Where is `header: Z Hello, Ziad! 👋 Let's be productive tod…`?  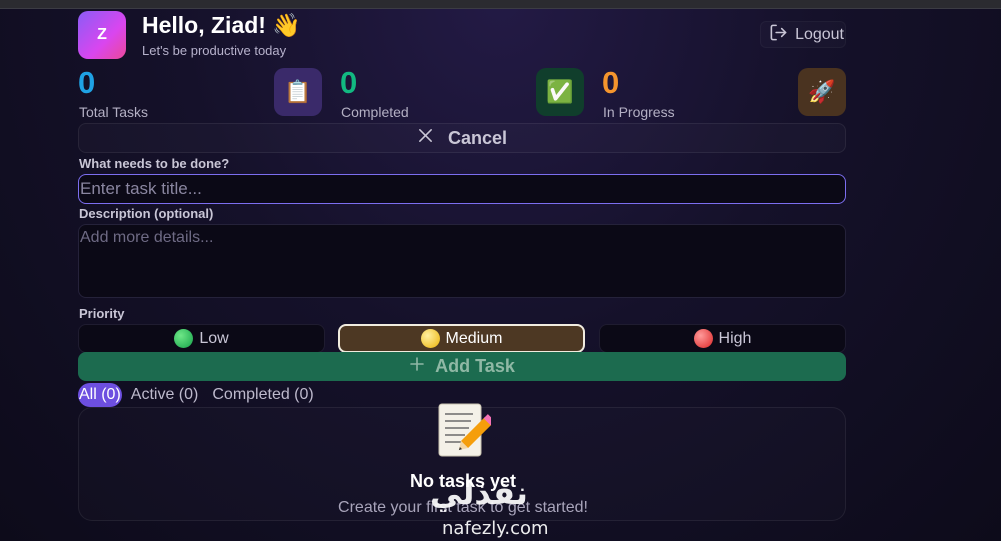
header: Z Hello, Ziad! 👋 Let's be productive tod… is located at coordinates (462, 35).